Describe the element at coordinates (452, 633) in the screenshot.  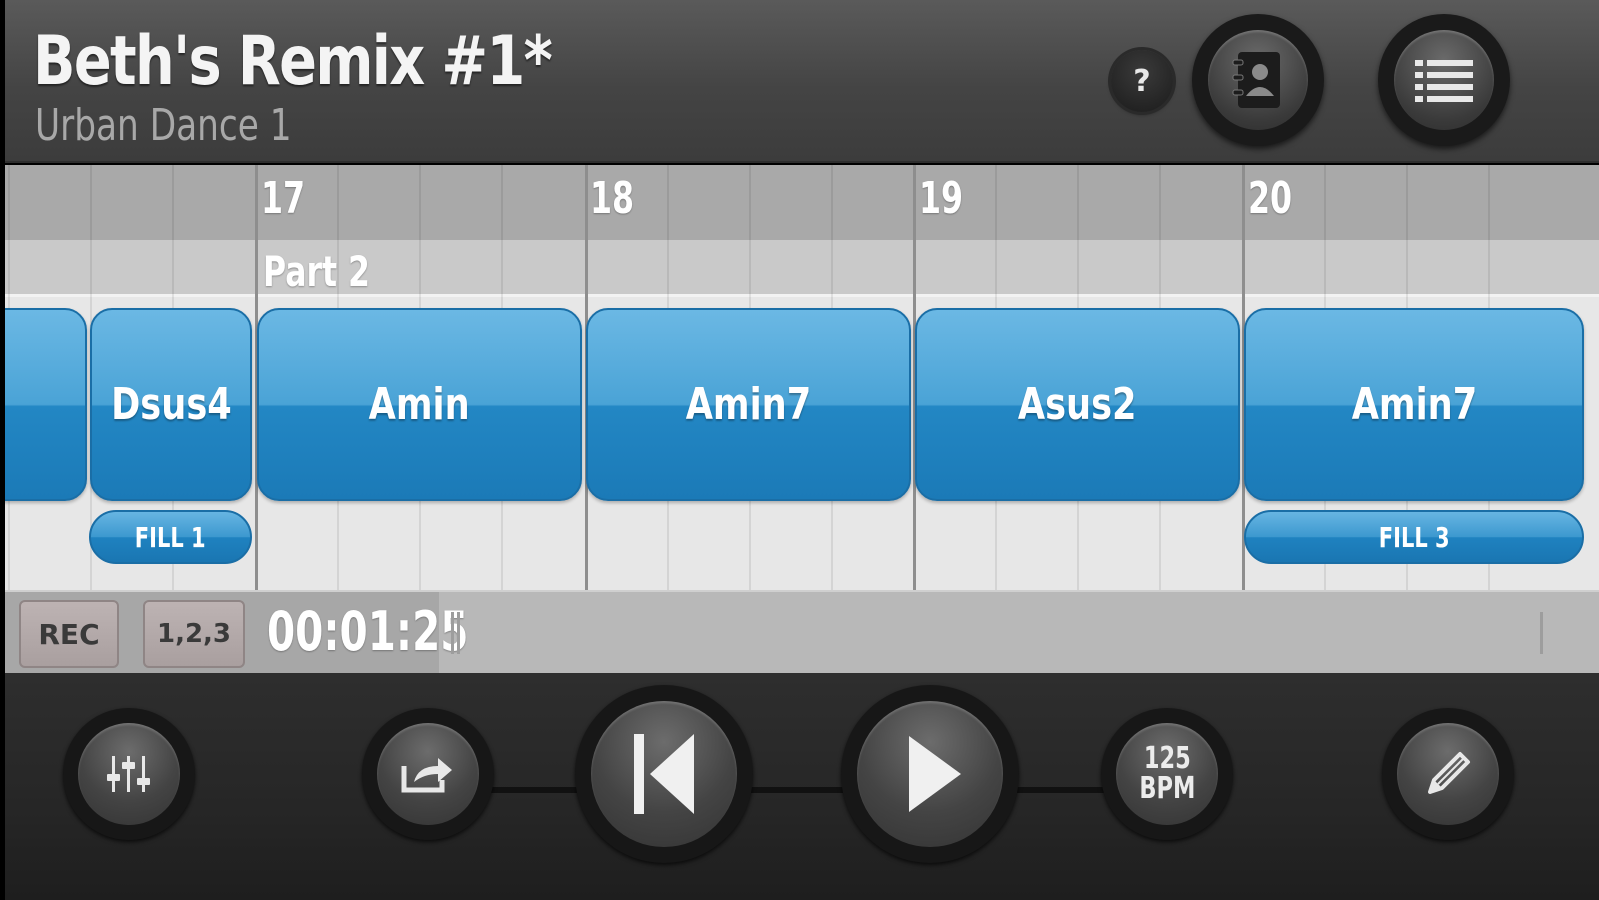
I see `scrub-start-handle` at that location.